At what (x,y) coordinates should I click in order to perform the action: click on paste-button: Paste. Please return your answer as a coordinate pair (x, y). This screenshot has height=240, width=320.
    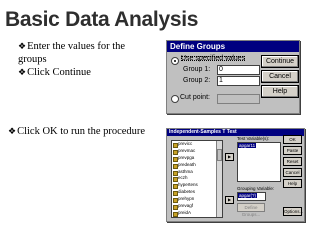
    Looking at the image, I should click on (292, 150).